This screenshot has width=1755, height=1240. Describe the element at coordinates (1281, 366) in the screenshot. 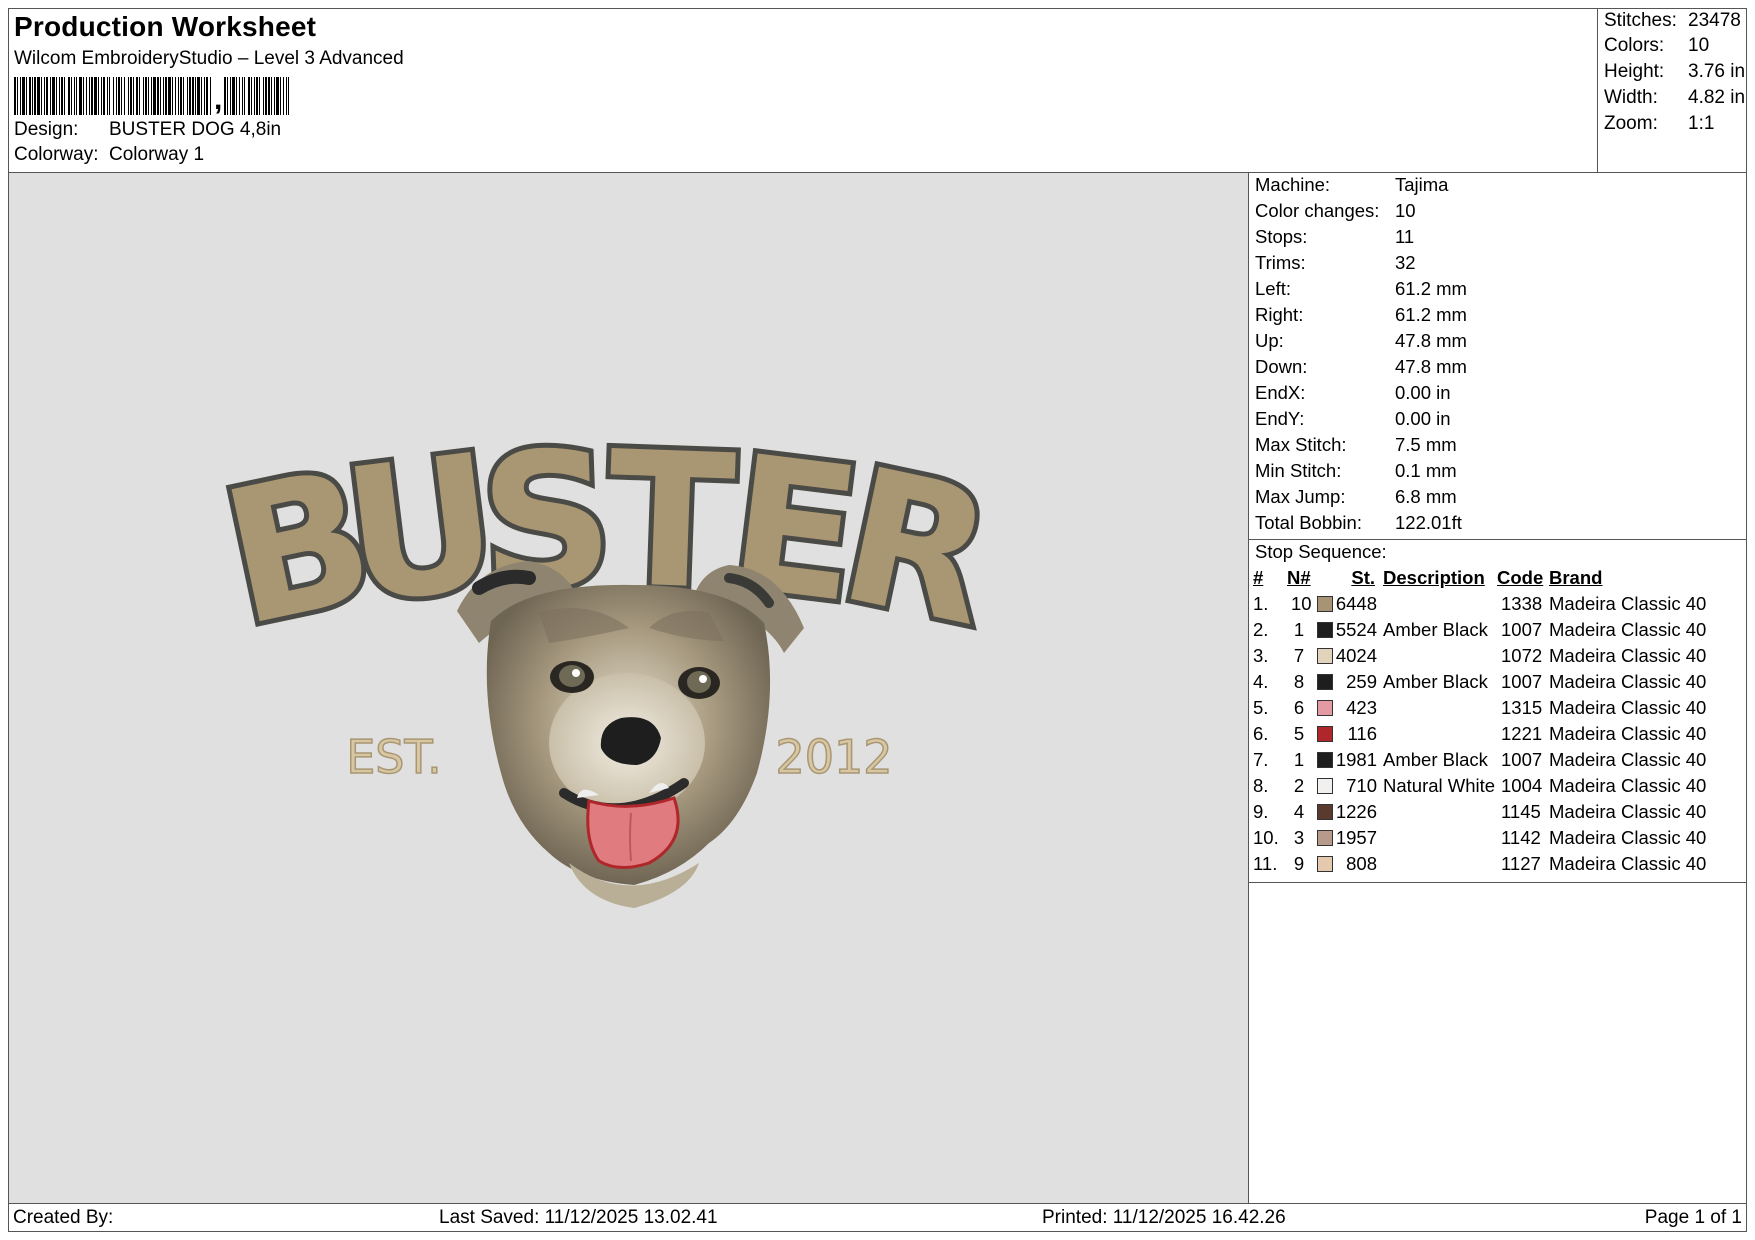

I see `info-label: Down:` at that location.